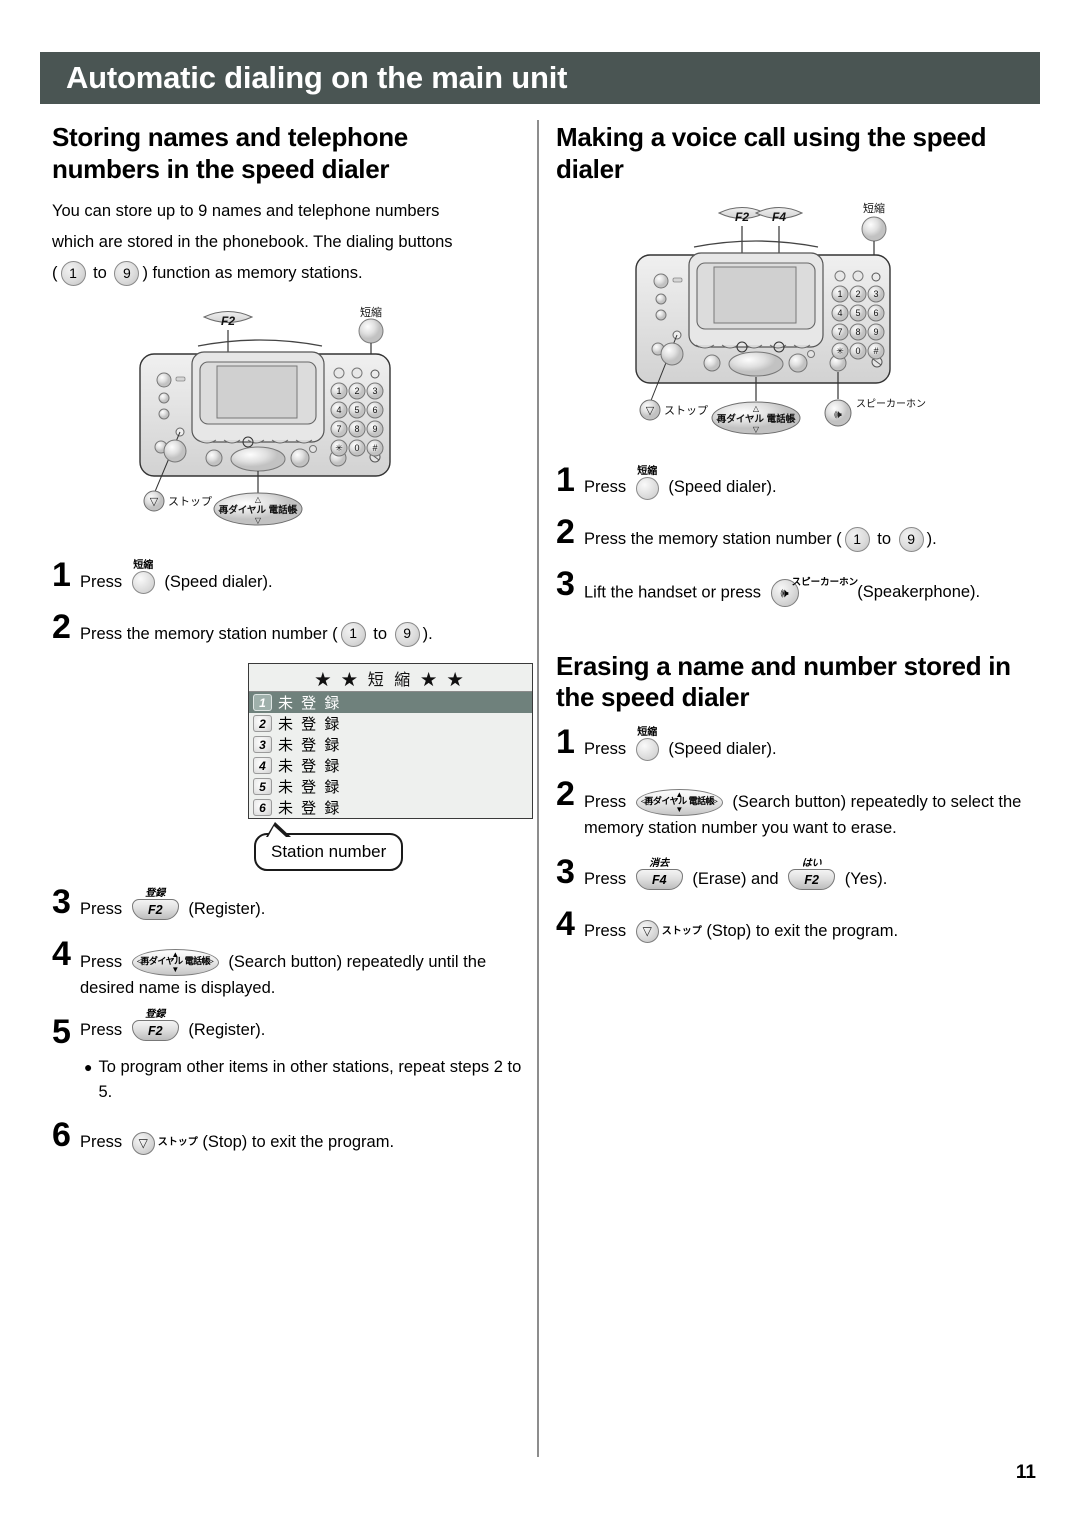  What do you see at coordinates (61, 953) in the screenshot?
I see `step-storing-4-number: 4` at bounding box center [61, 953].